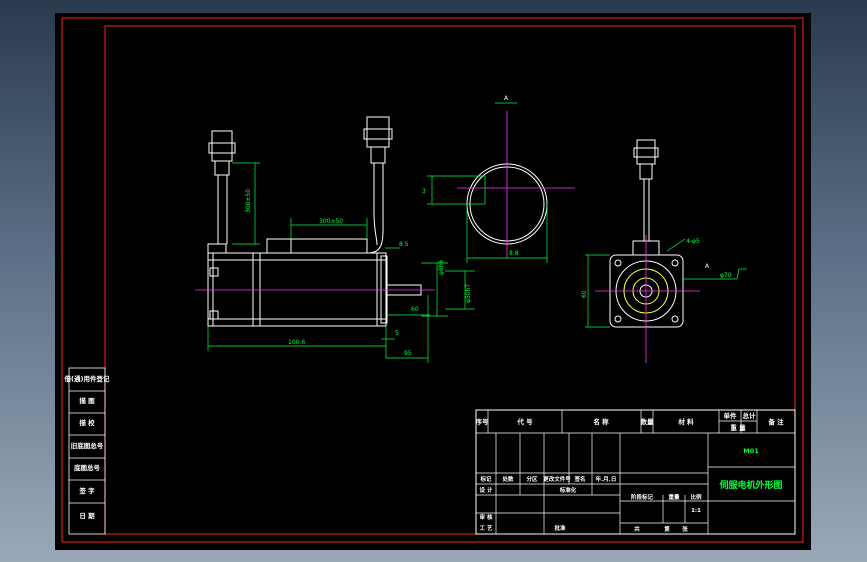 This screenshot has width=867, height=562. I want to click on sheet-unit: 张, so click(685, 529).